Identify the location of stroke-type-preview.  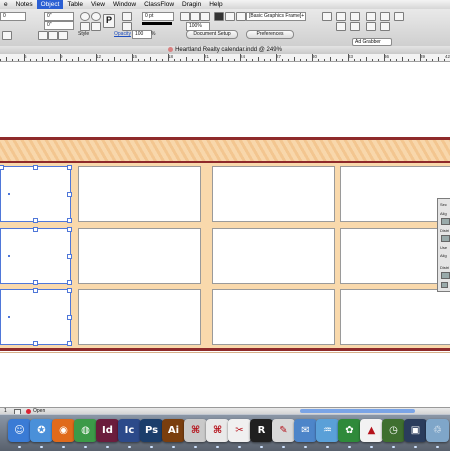
(157, 23).